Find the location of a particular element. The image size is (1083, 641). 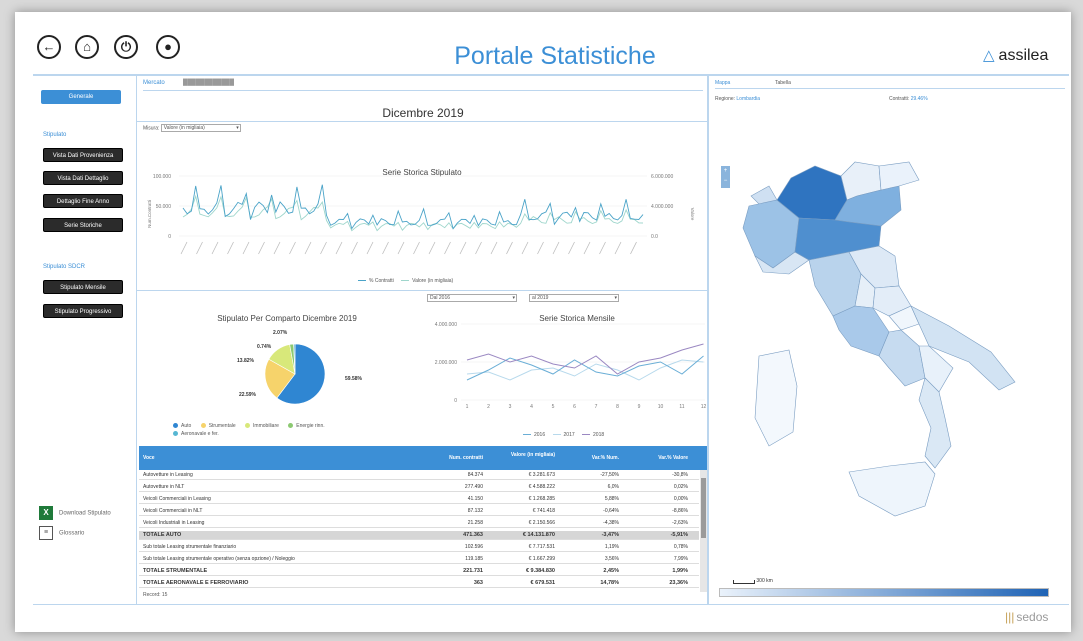

back-arrow-icon: ← is located at coordinates (49, 47).